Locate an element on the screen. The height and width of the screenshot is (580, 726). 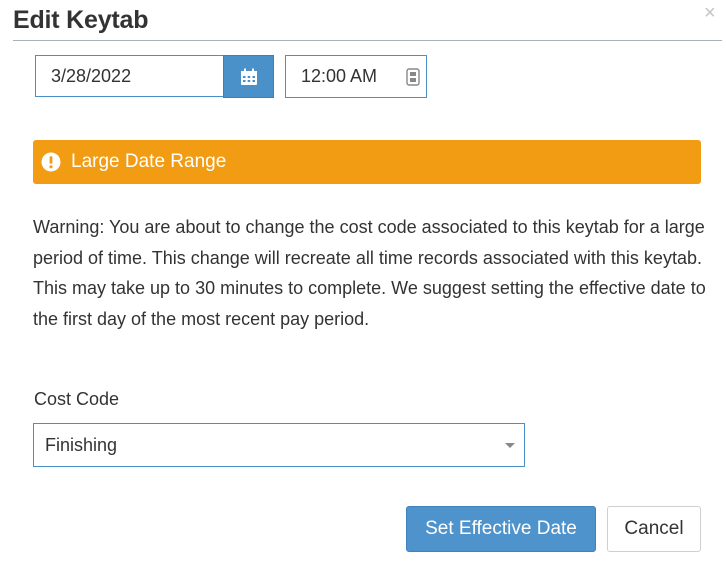
large-date-range-alert: Large Date Range is located at coordinates (367, 162).